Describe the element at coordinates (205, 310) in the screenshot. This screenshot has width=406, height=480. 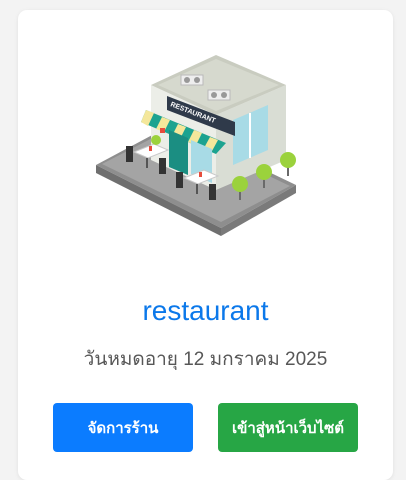
I see `store-name: restaurant` at that location.